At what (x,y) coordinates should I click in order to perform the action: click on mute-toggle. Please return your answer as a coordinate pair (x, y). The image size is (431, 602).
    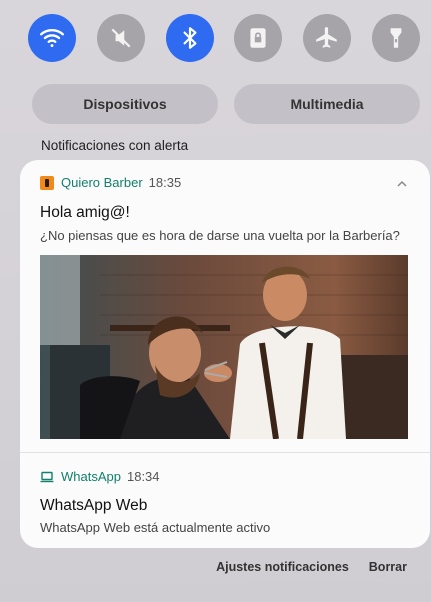
    Looking at the image, I should click on (120, 38).